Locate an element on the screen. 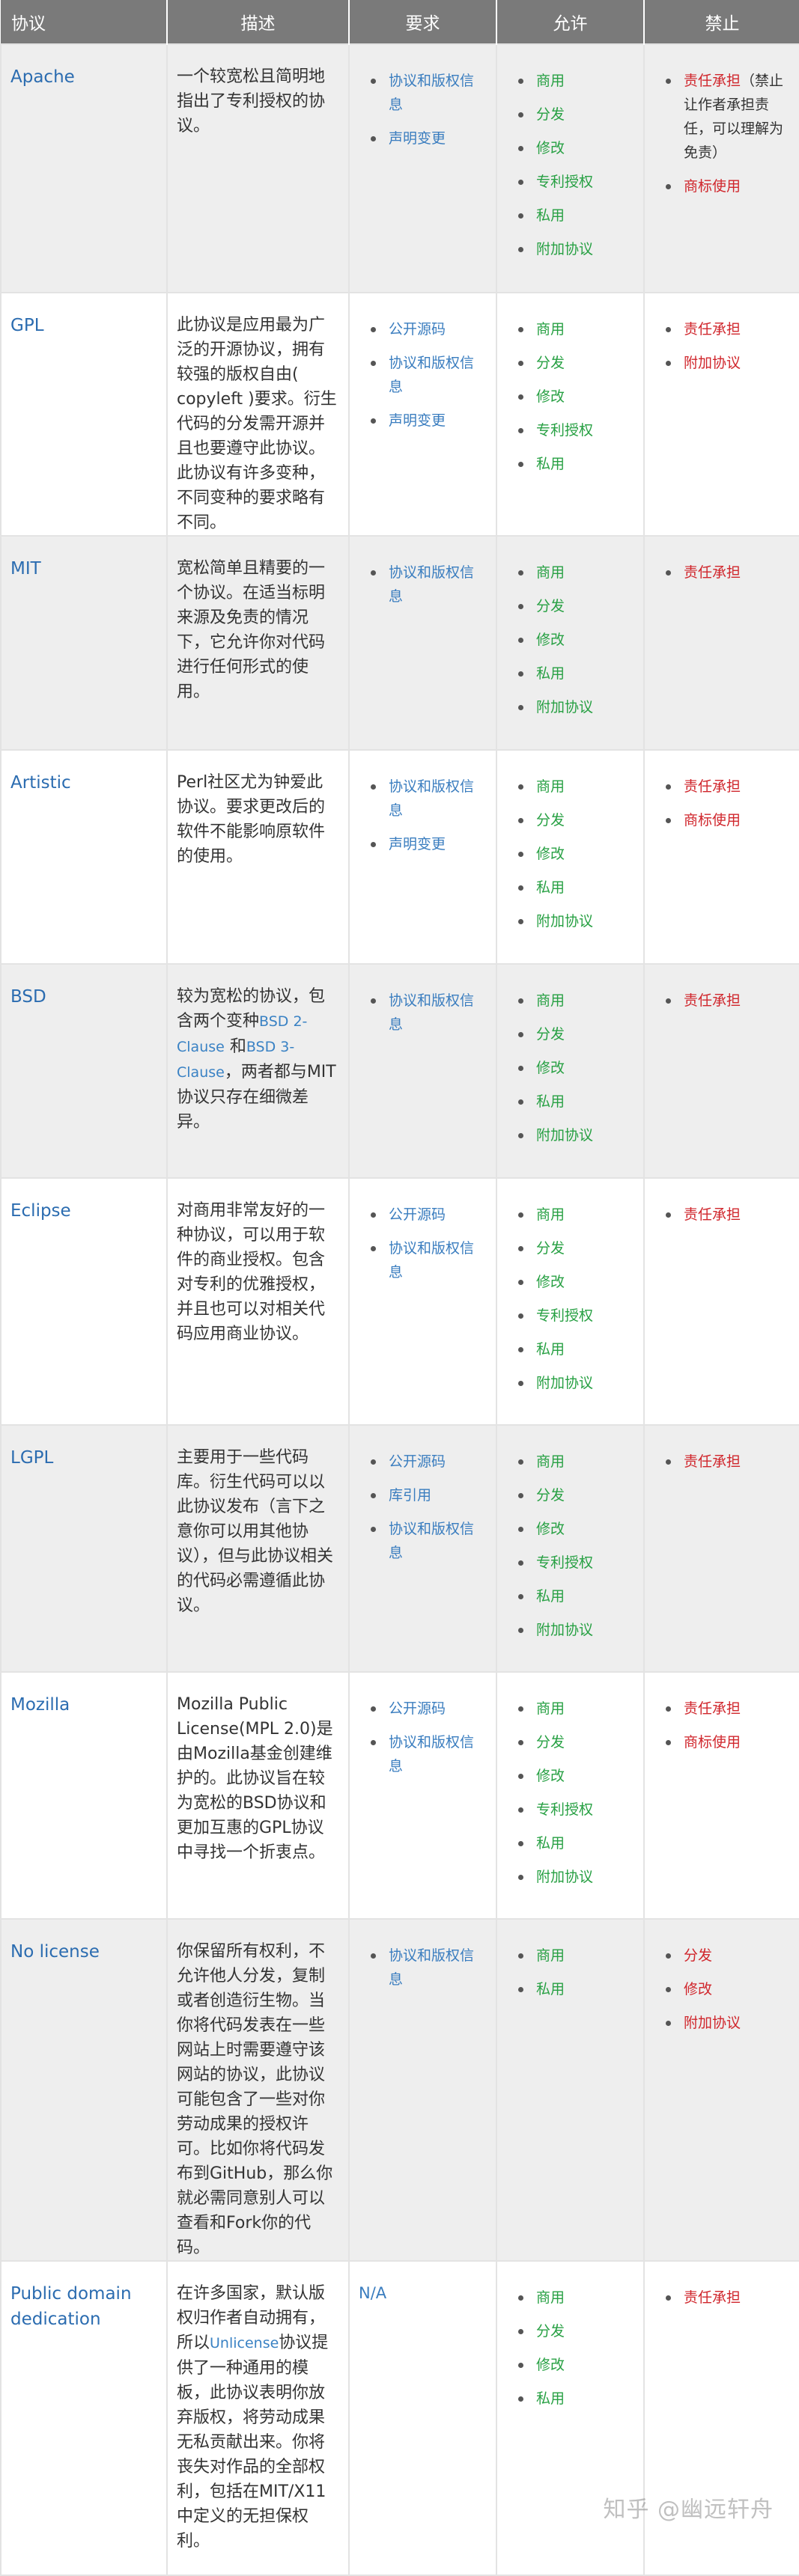 This screenshot has height=2576, width=799. forbidden-item: 分发 is located at coordinates (728, 1956).